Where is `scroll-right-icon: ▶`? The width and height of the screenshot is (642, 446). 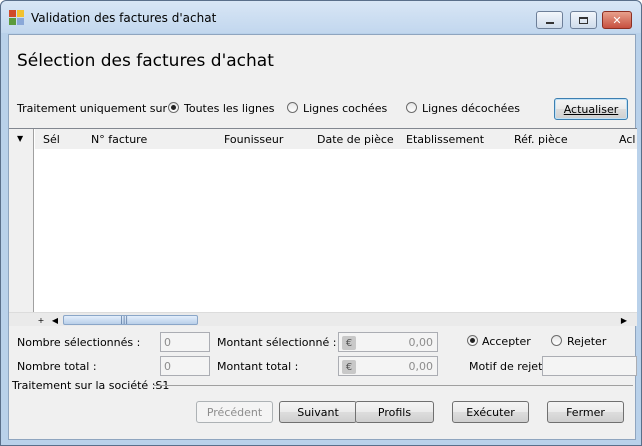 scroll-right-icon: ▶ is located at coordinates (624, 320).